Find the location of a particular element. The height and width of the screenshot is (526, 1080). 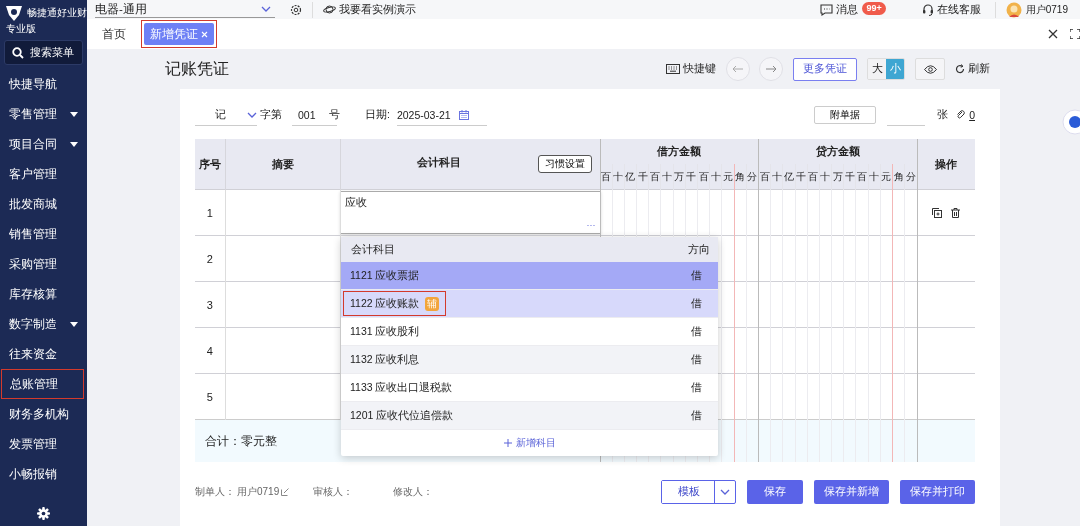

user-name: 用户0719 is located at coordinates (1046, 9).